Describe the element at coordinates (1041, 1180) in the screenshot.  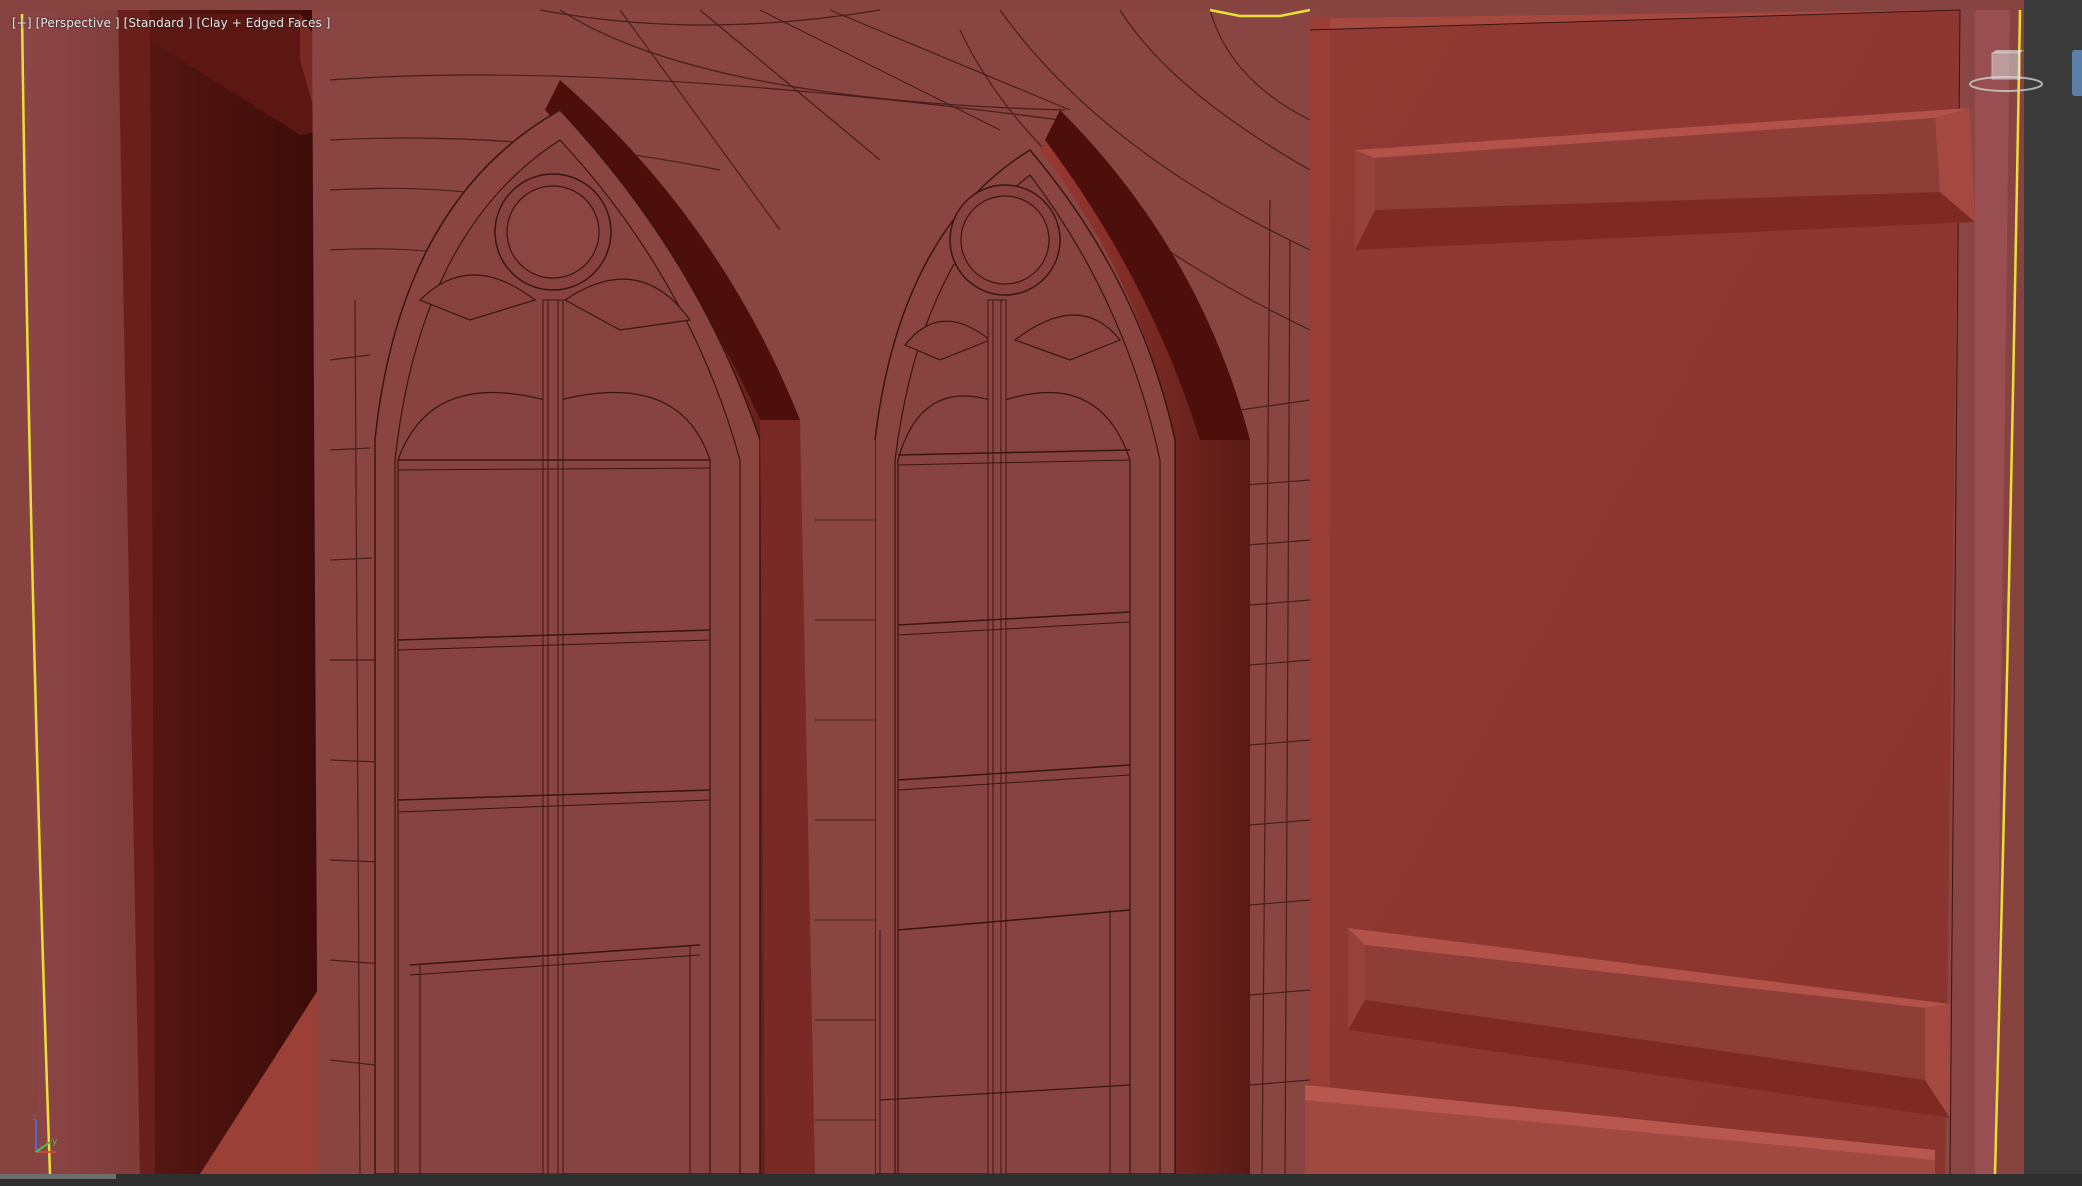
I see `viewport-bottom-edge` at that location.